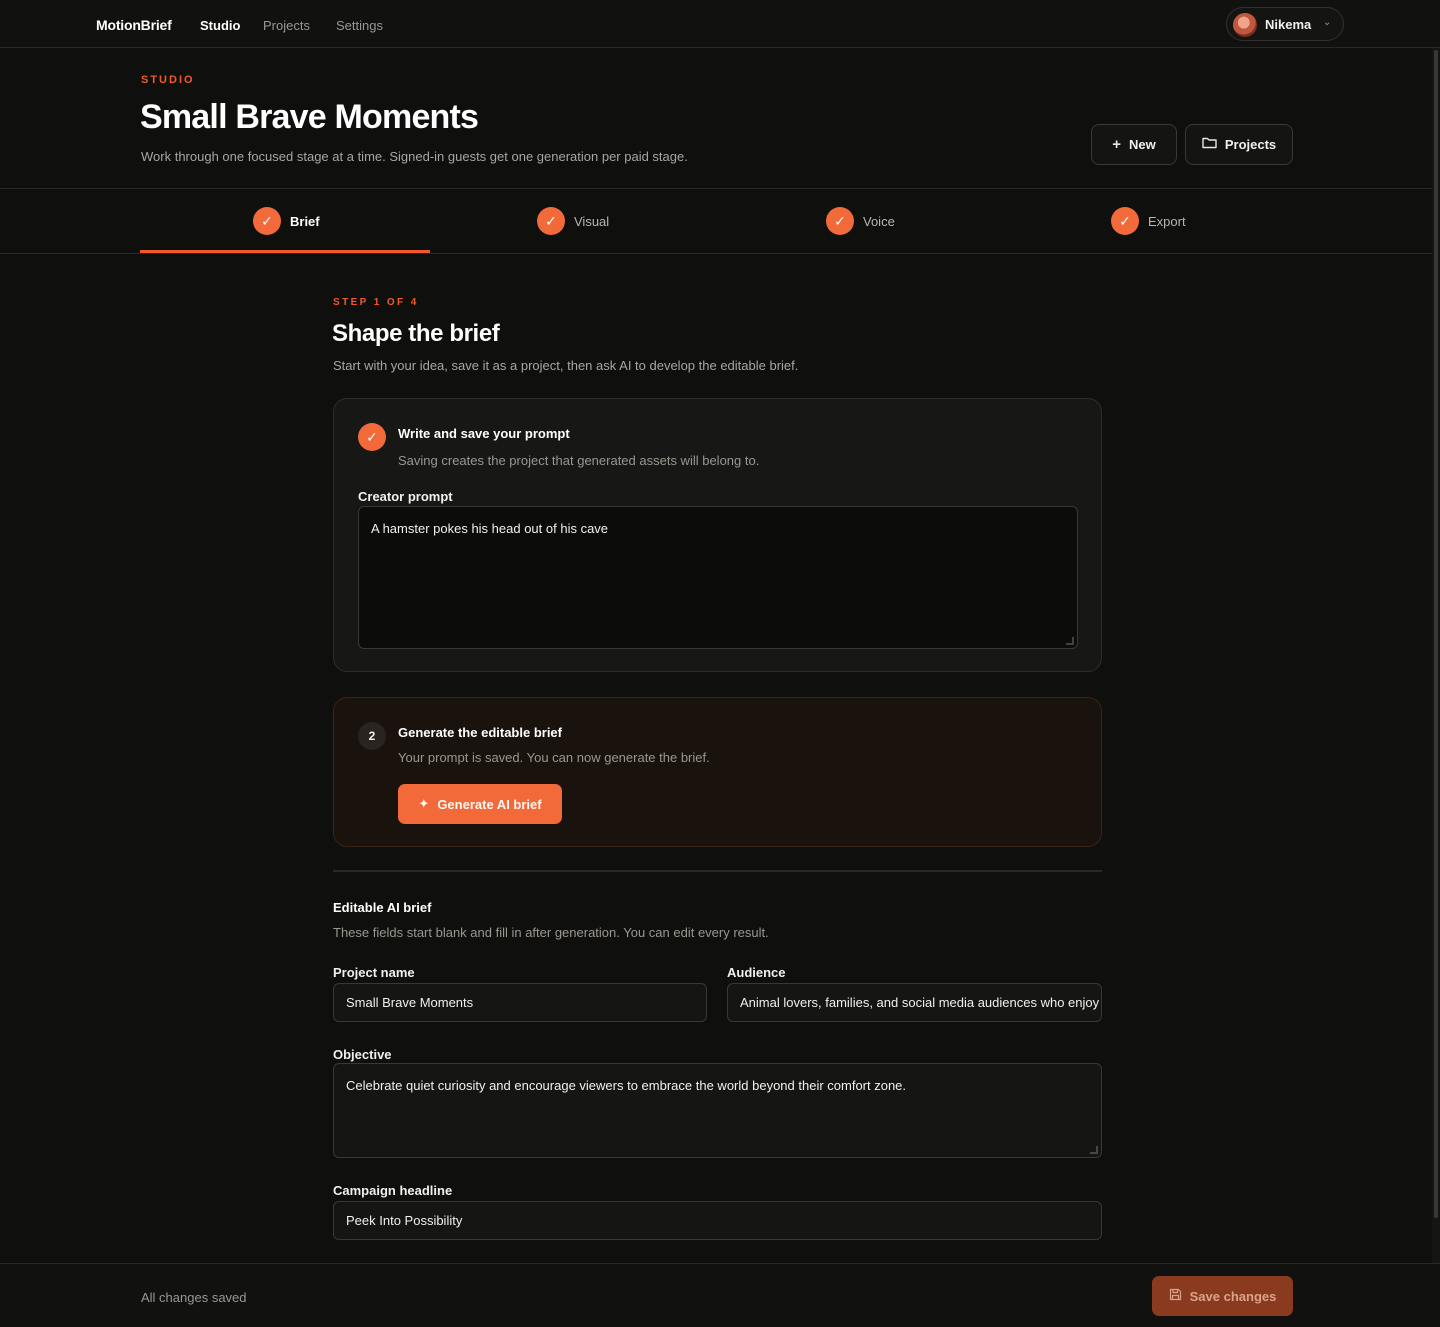 This screenshot has height=1327, width=1440. I want to click on button-label: Save changes, so click(1233, 1296).